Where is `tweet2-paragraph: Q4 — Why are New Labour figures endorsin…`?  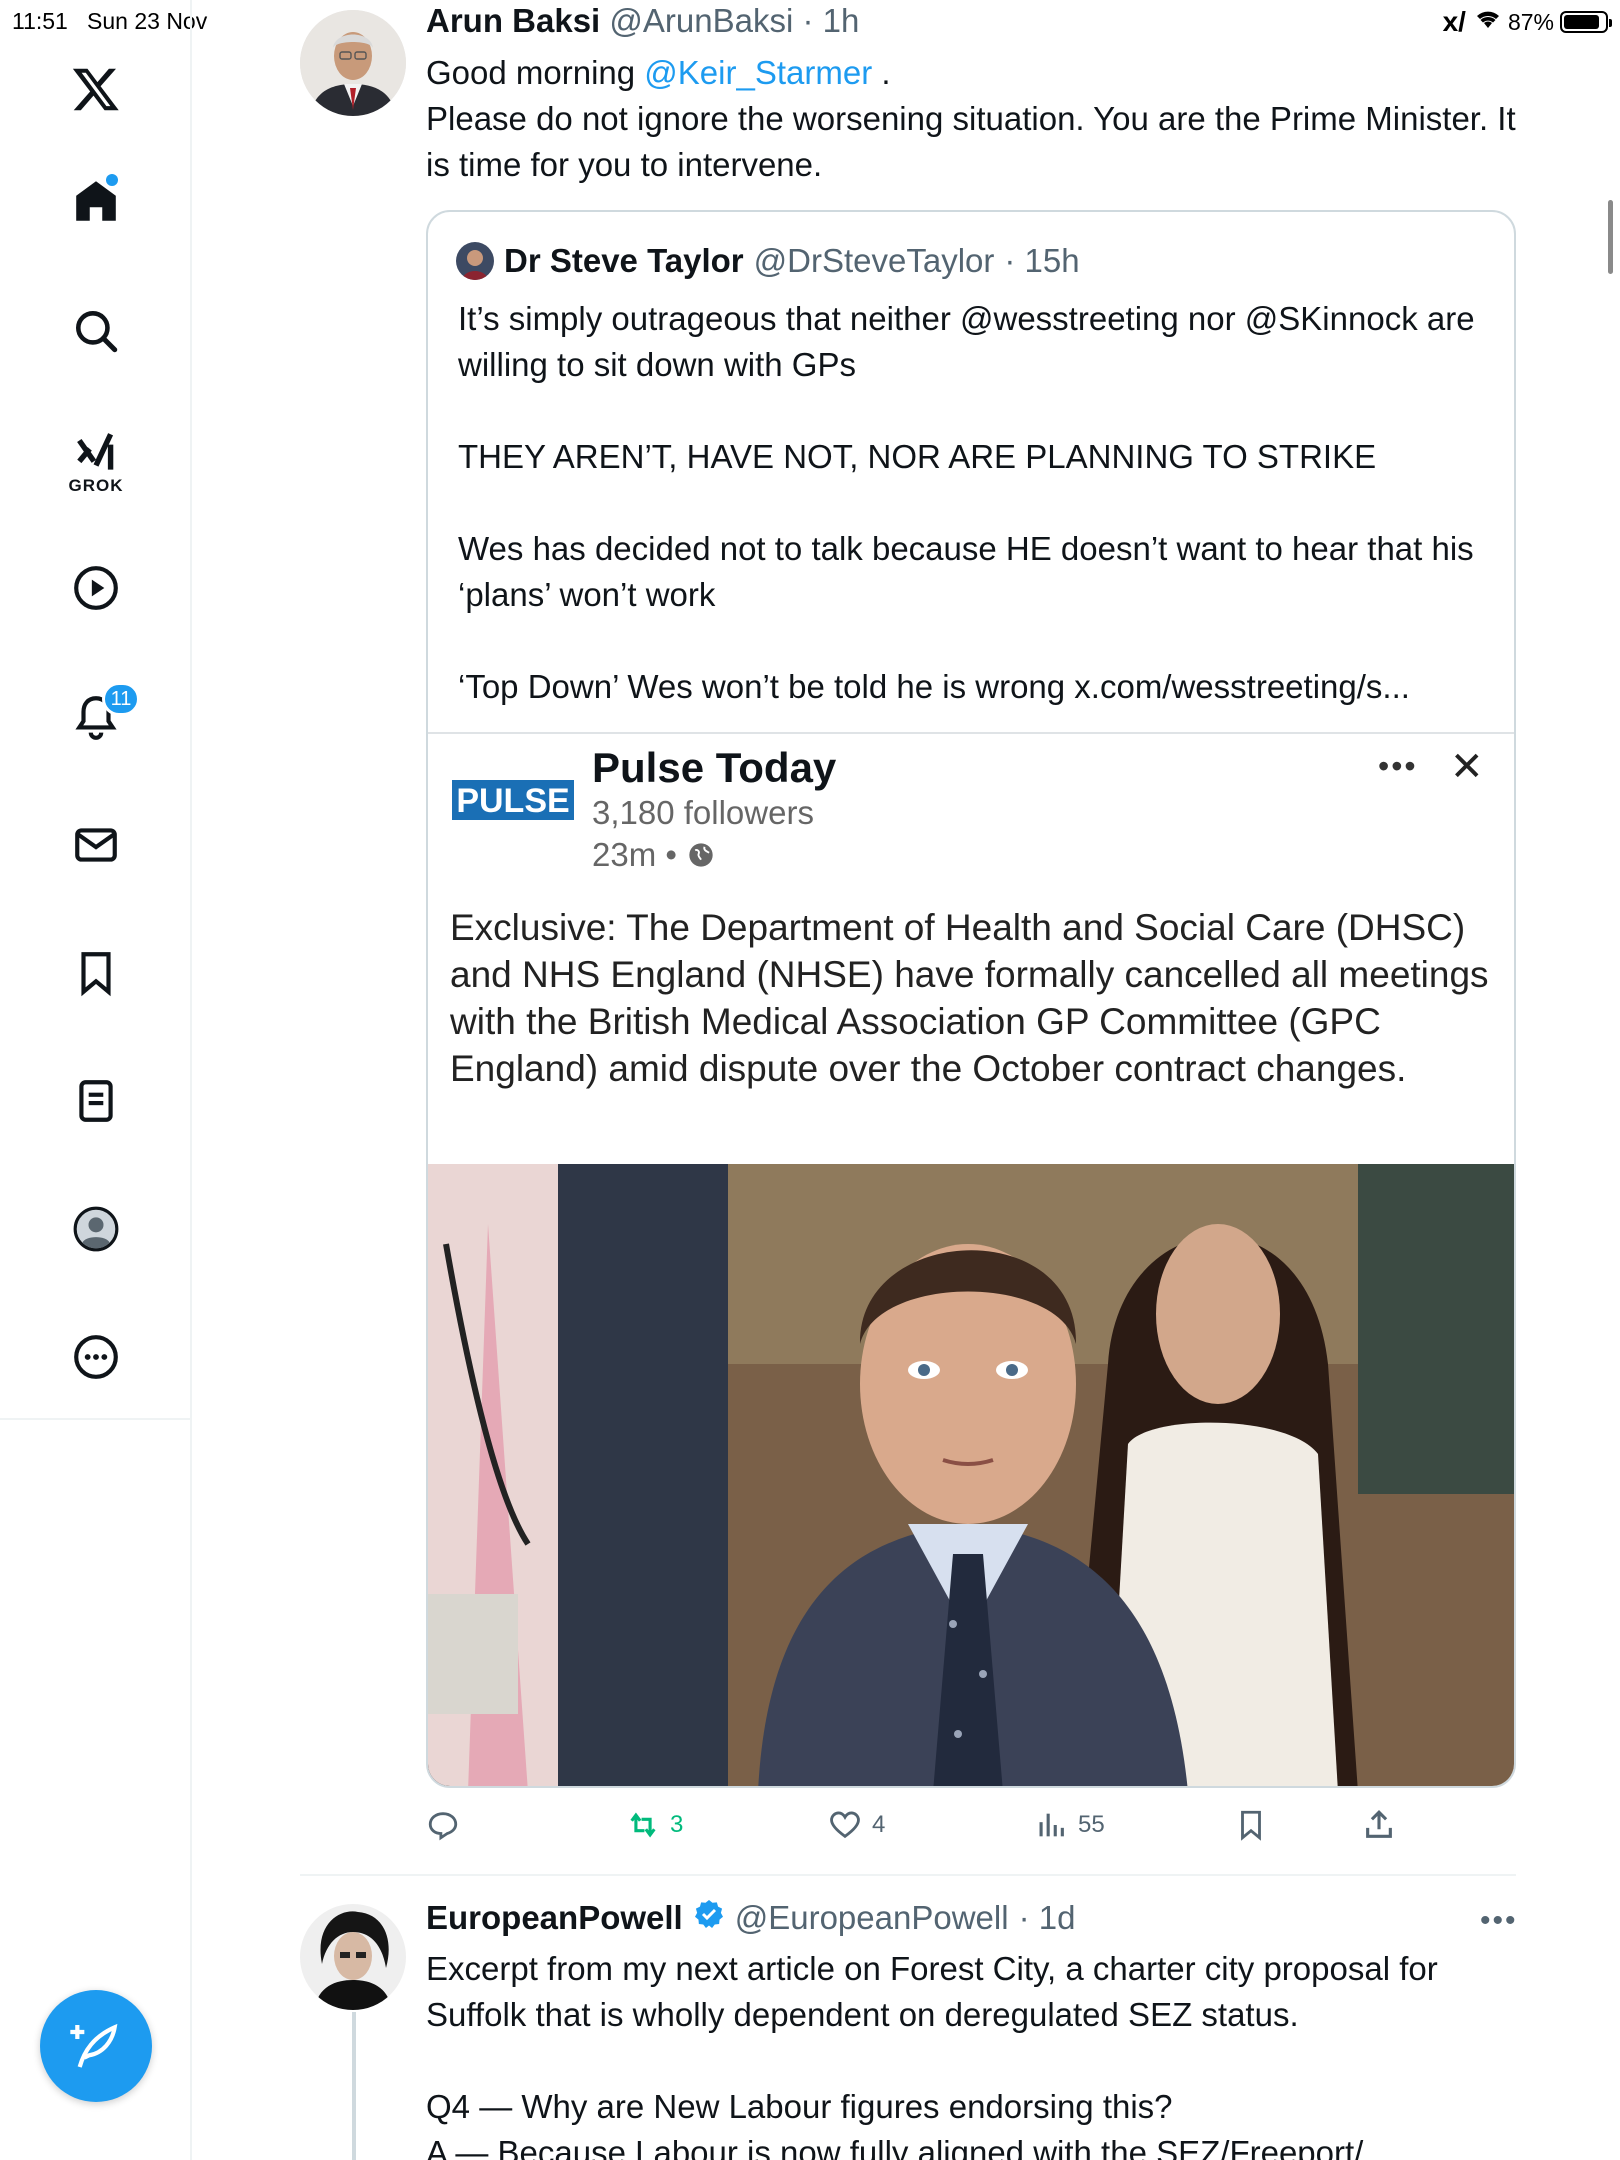
tweet2-paragraph: Q4 — Why are New Labour figures endorsin… is located at coordinates (895, 2124).